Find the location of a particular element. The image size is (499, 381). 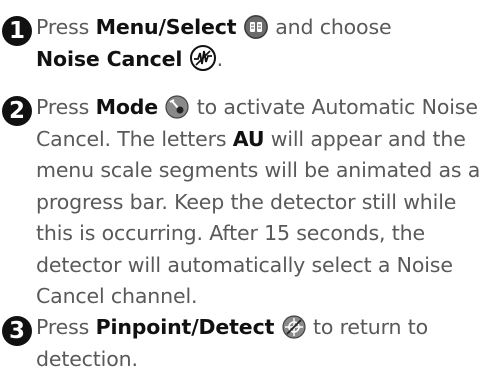

step-number-badge: 1 is located at coordinates (17, 31).